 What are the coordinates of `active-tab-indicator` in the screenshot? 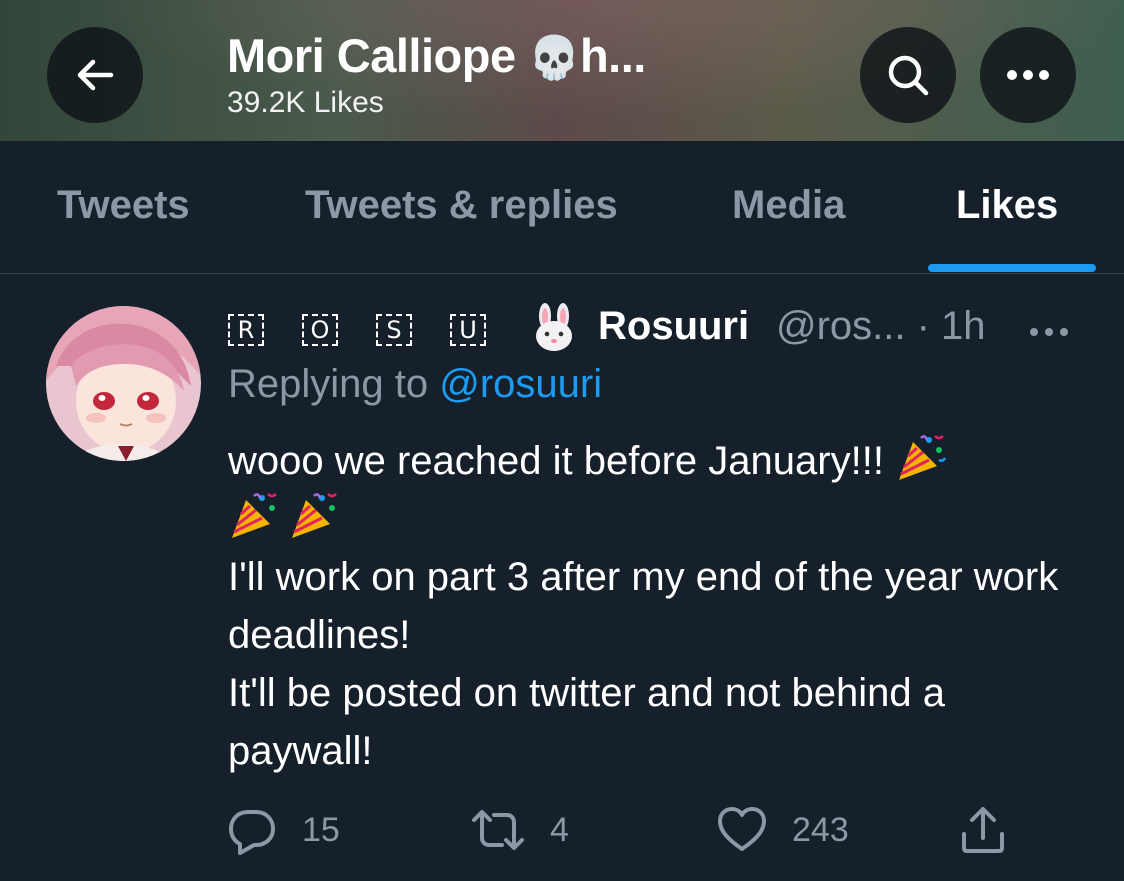 It's located at (1012, 268).